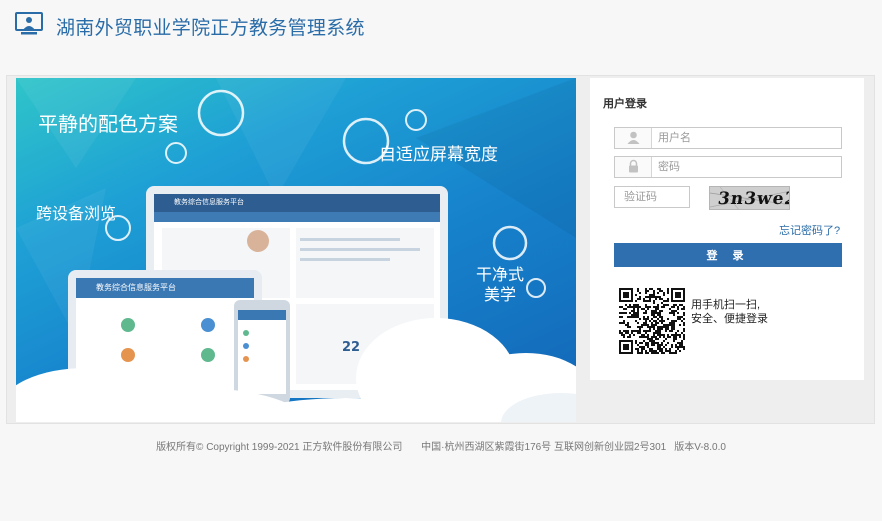 This screenshot has height=521, width=882. I want to click on qr-code-icon, so click(652, 321).